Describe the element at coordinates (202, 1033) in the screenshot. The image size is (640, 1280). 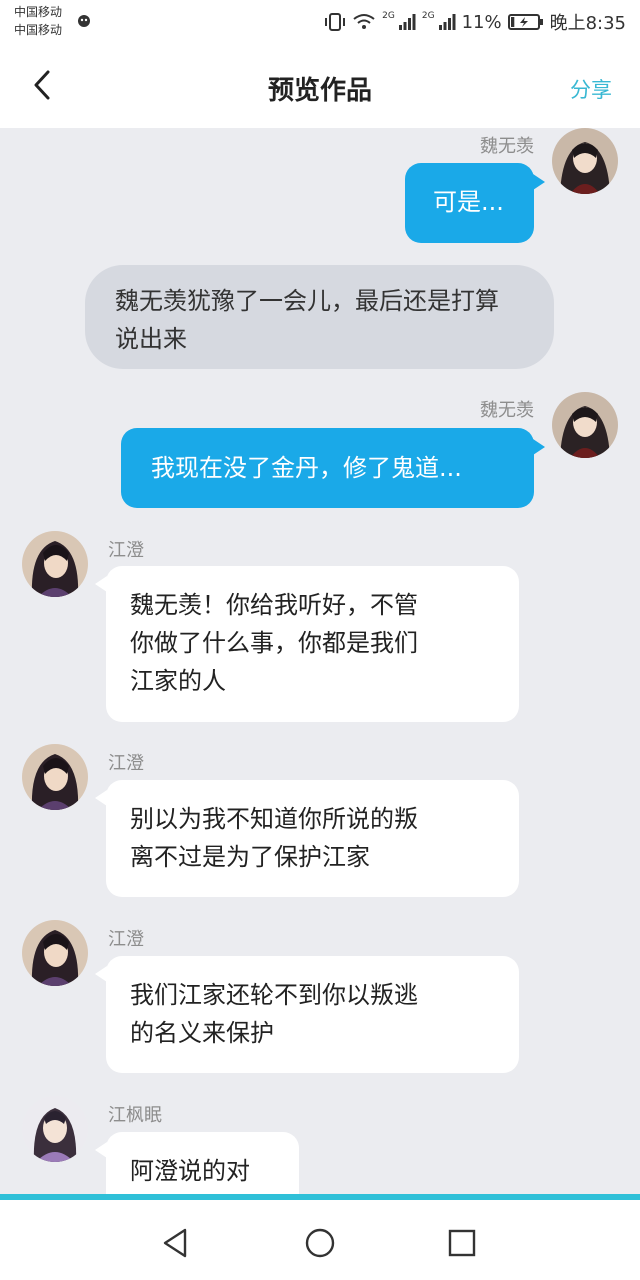
I see `message-text-line: 的名义来保护` at that location.